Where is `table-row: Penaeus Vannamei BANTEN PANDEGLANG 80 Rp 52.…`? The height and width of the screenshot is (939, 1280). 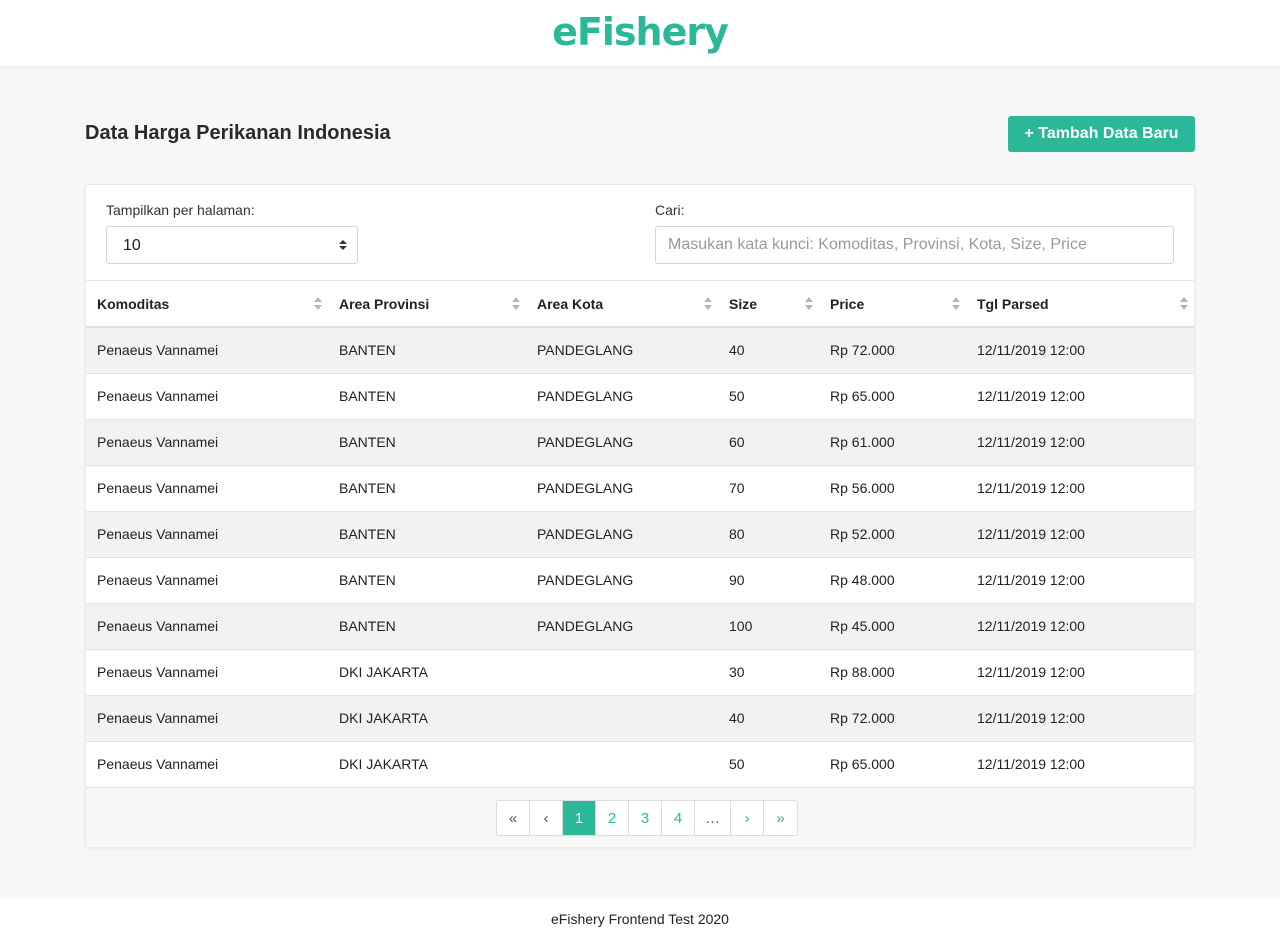 table-row: Penaeus Vannamei BANTEN PANDEGLANG 80 Rp 52.… is located at coordinates (640, 534).